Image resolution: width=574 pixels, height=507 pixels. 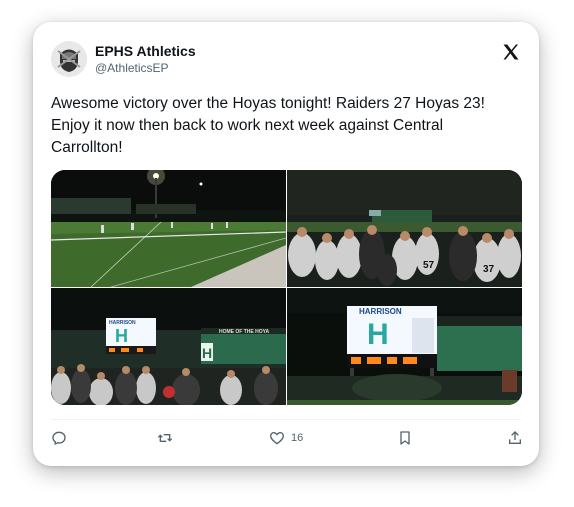 I want to click on svg-text: H, so click(x=207, y=353).